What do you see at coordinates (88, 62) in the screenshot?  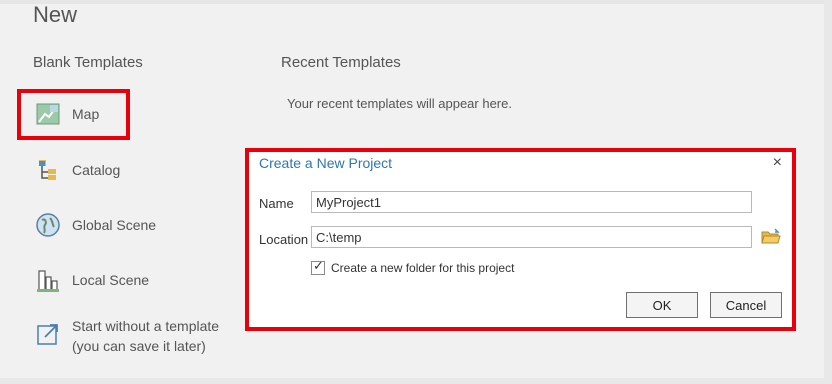 I see `blank-templates-heading: Blank Templates` at bounding box center [88, 62].